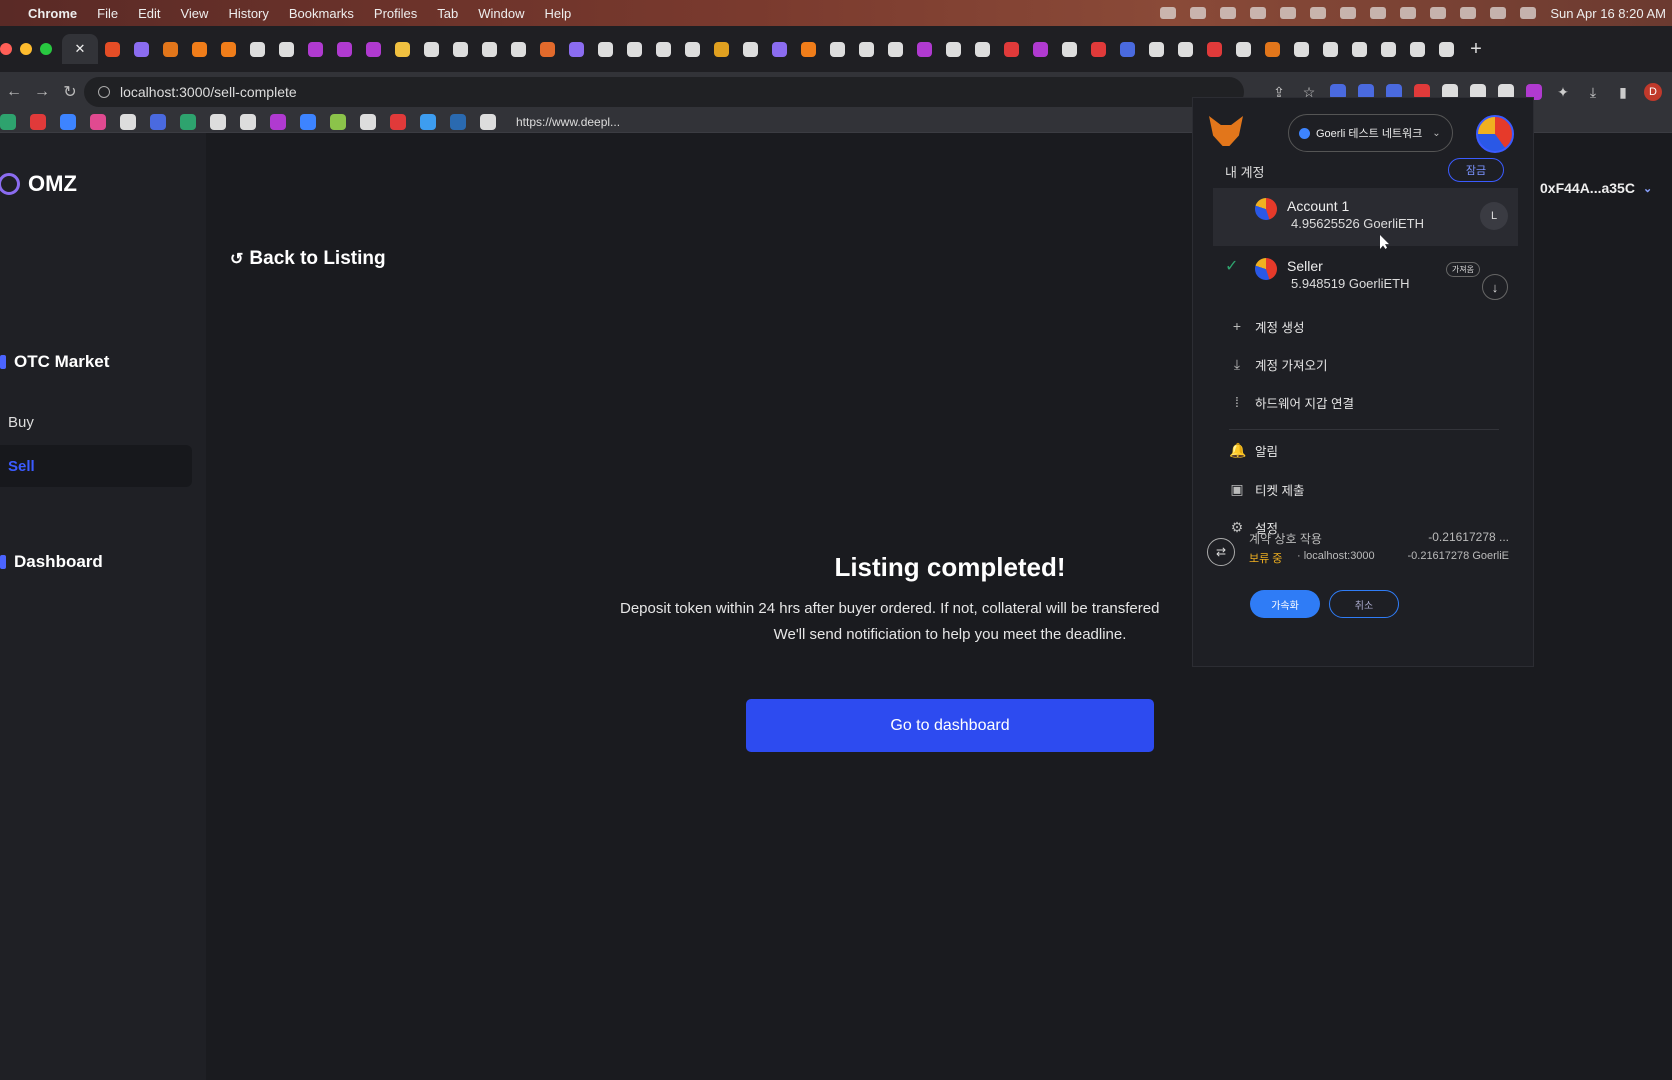  I want to click on back-to-listing-link: ↺ Back to Listing, so click(308, 259).